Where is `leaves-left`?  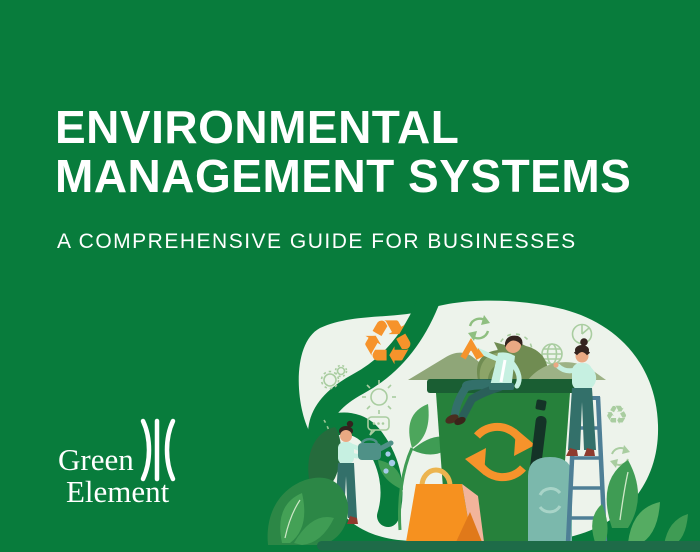
leaves-left is located at coordinates (308, 511).